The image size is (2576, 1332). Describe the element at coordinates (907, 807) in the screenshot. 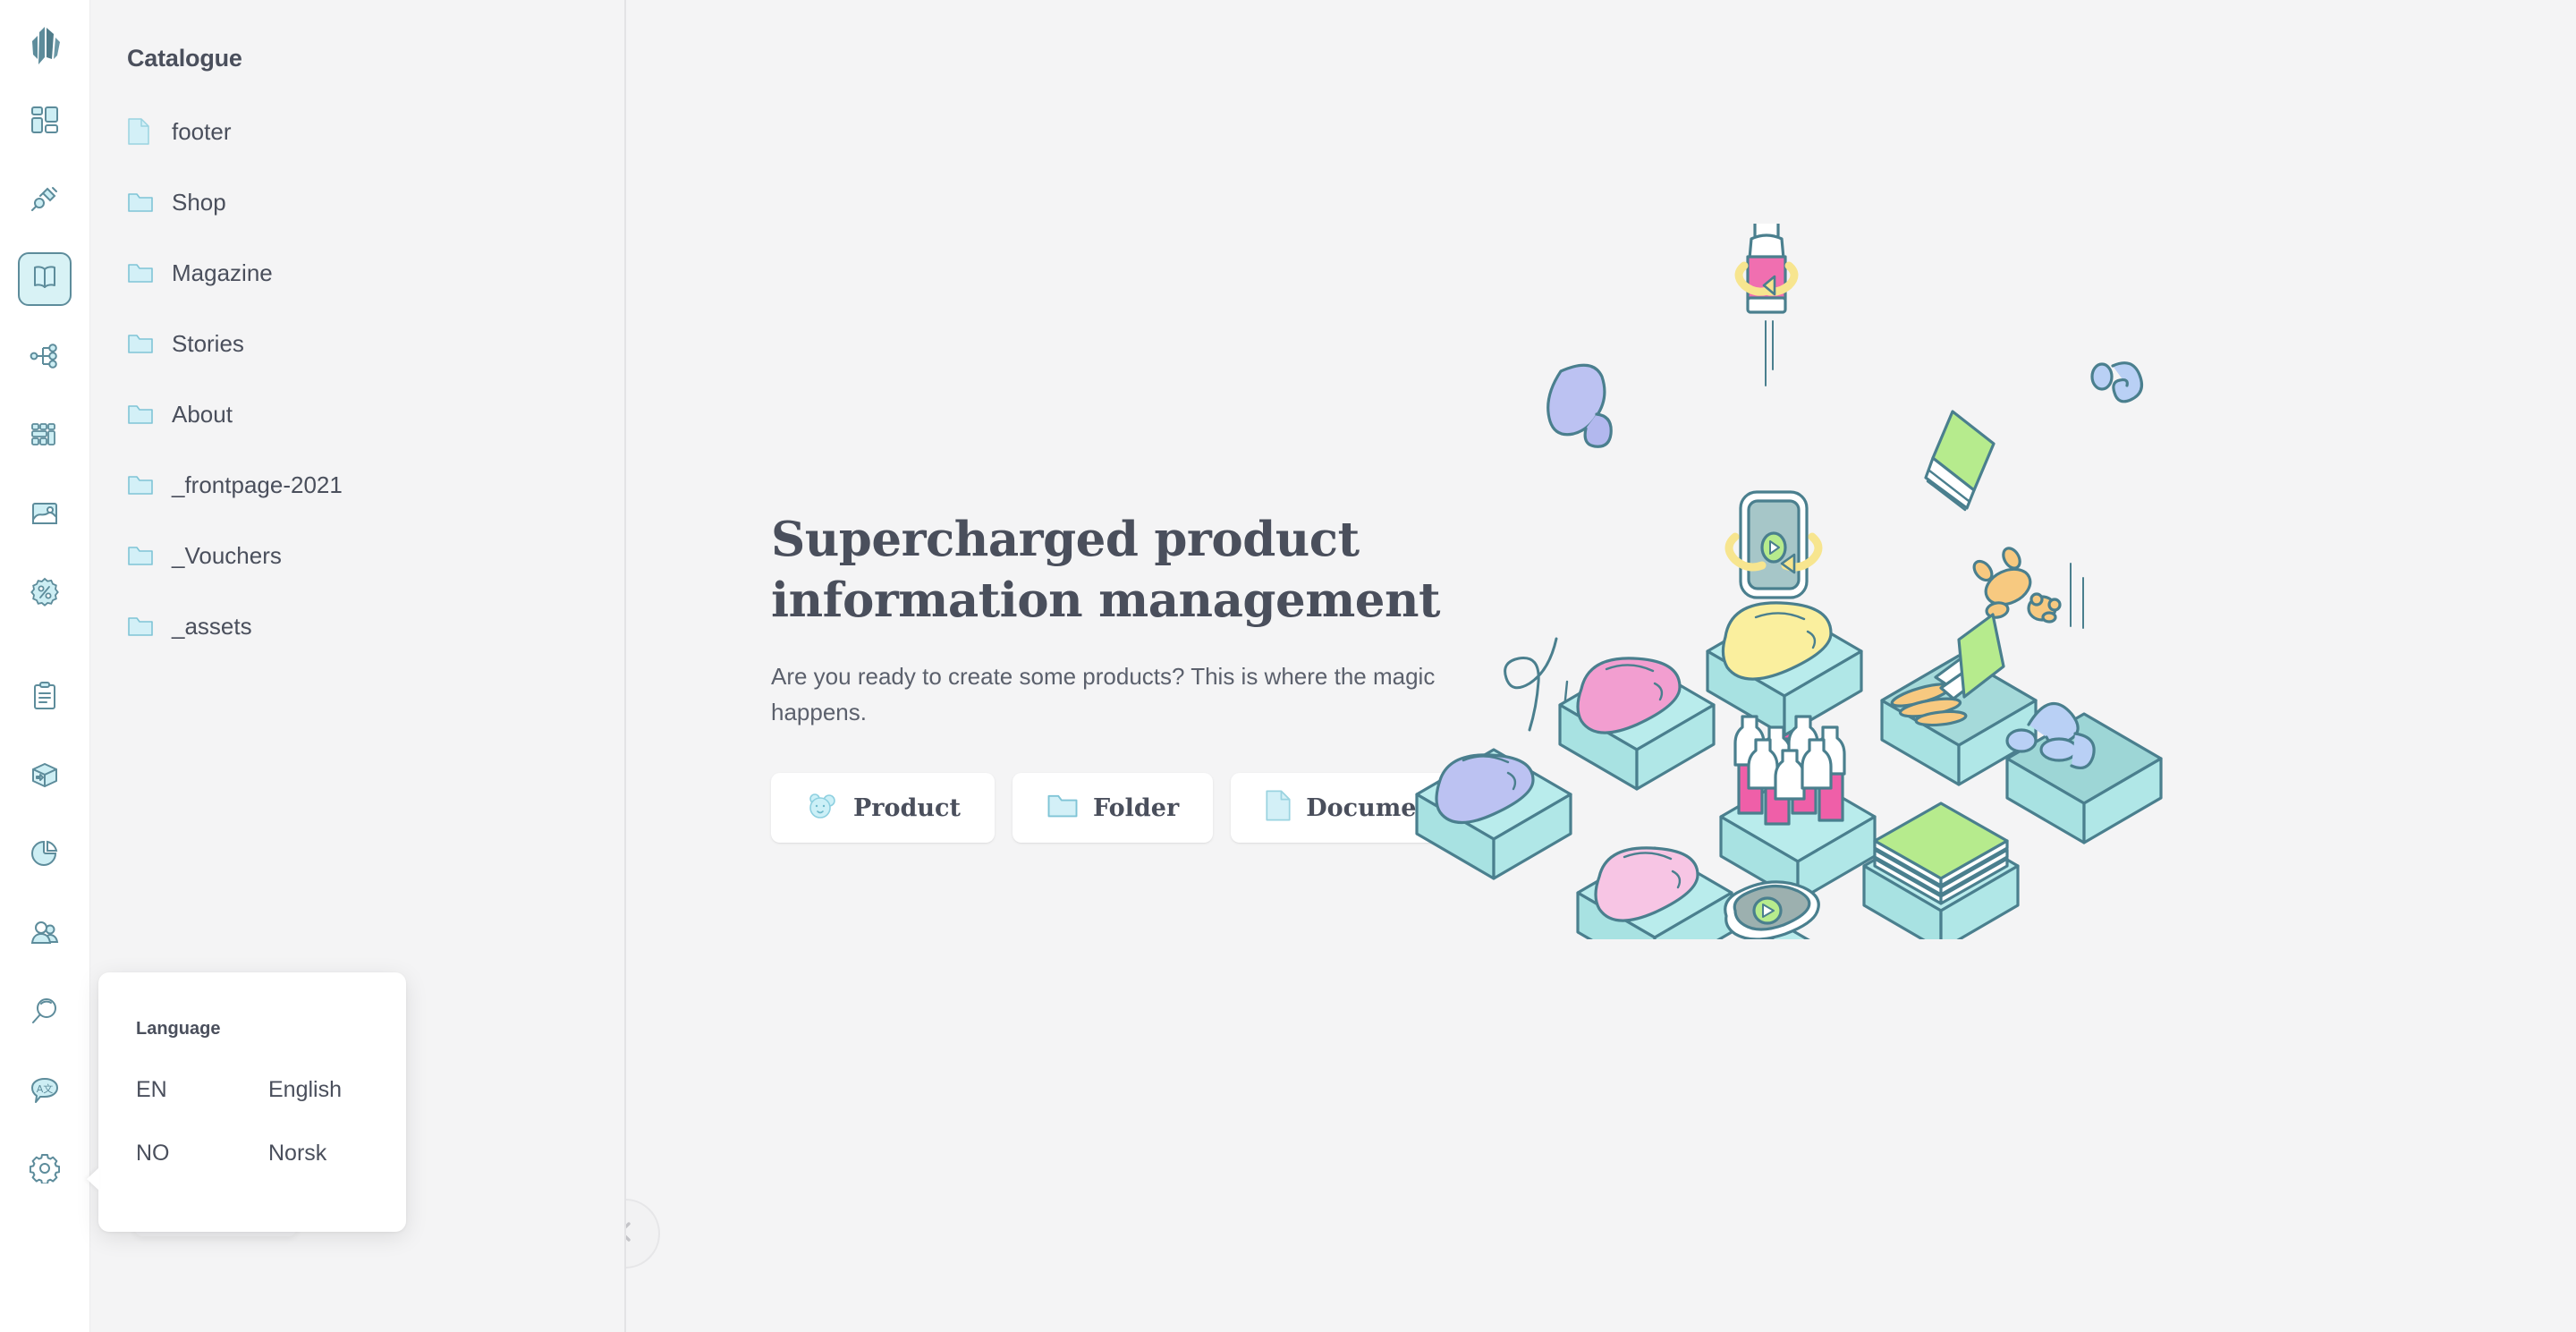

I see `create-product-label: Product` at that location.